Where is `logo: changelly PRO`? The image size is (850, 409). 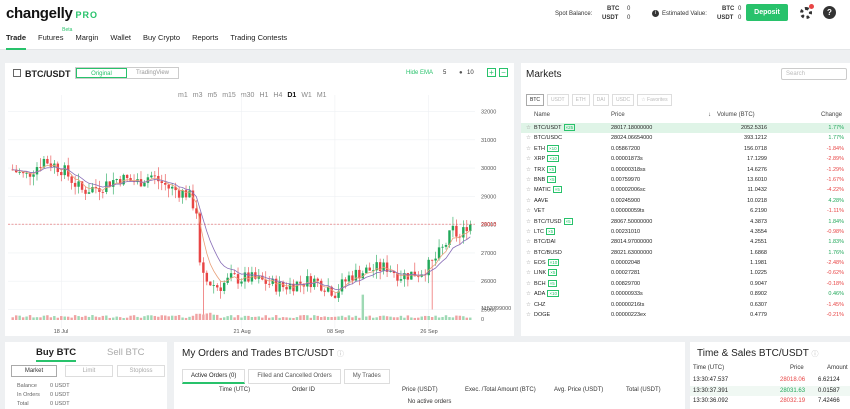 logo: changelly PRO is located at coordinates (52, 13).